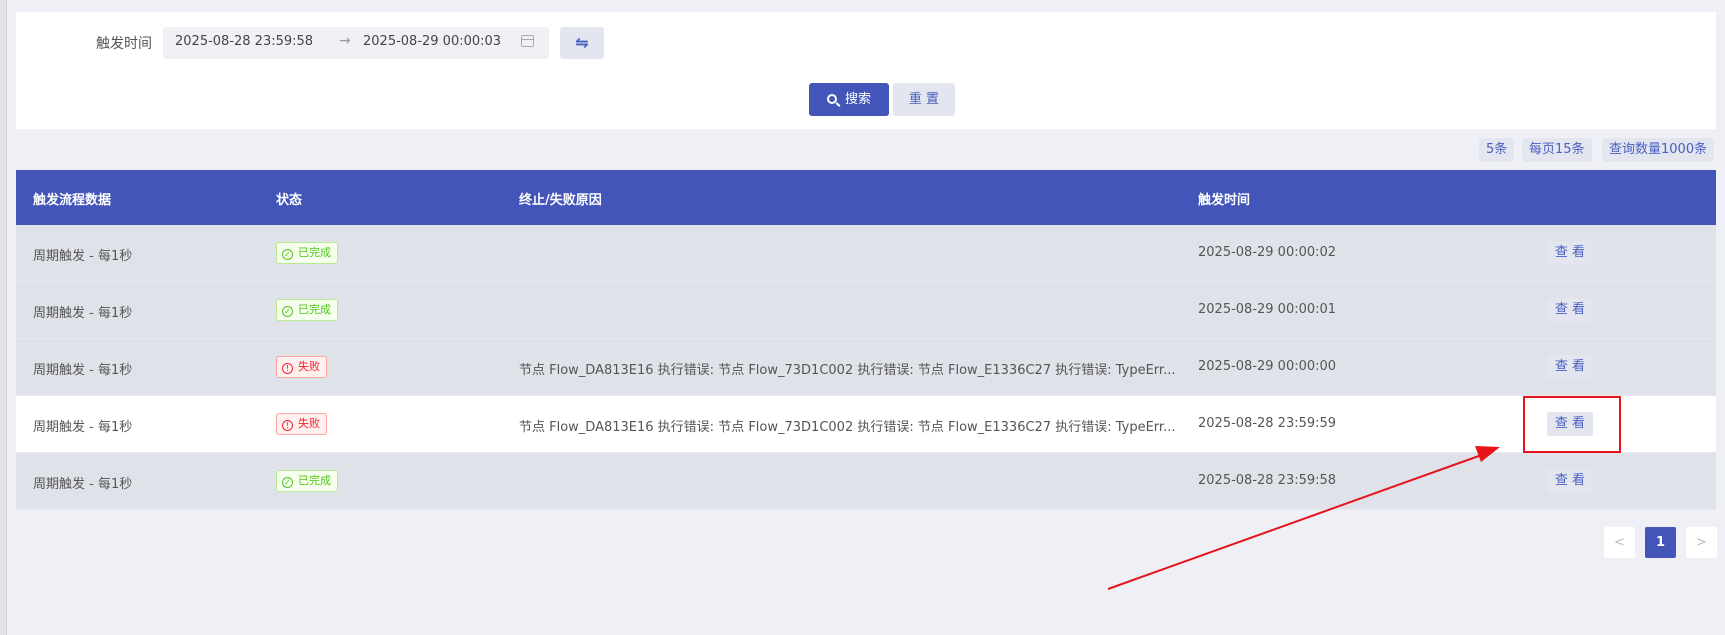 The width and height of the screenshot is (1725, 635). What do you see at coordinates (866, 253) in the screenshot?
I see `table-row: 周期触发 - 每1秒 ✓ 已完成 2025-08-29 00:00:02 查 看` at bounding box center [866, 253].